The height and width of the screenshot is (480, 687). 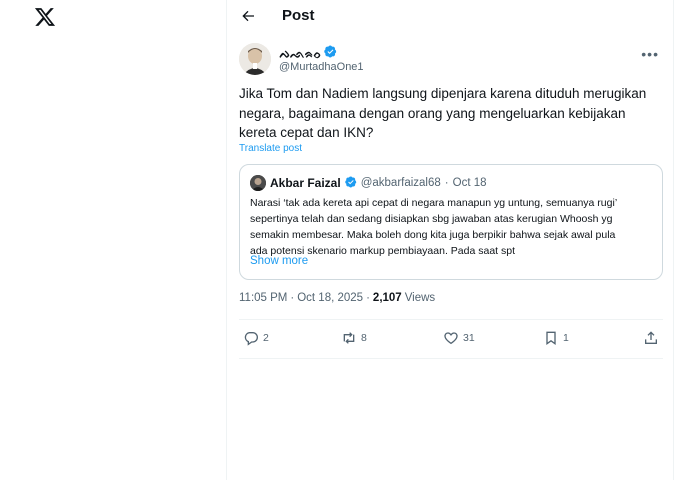 I want to click on quoted-tweet-header: Akbar Faizal @akbarfaizal68 · Oct 18, so click(x=368, y=183).